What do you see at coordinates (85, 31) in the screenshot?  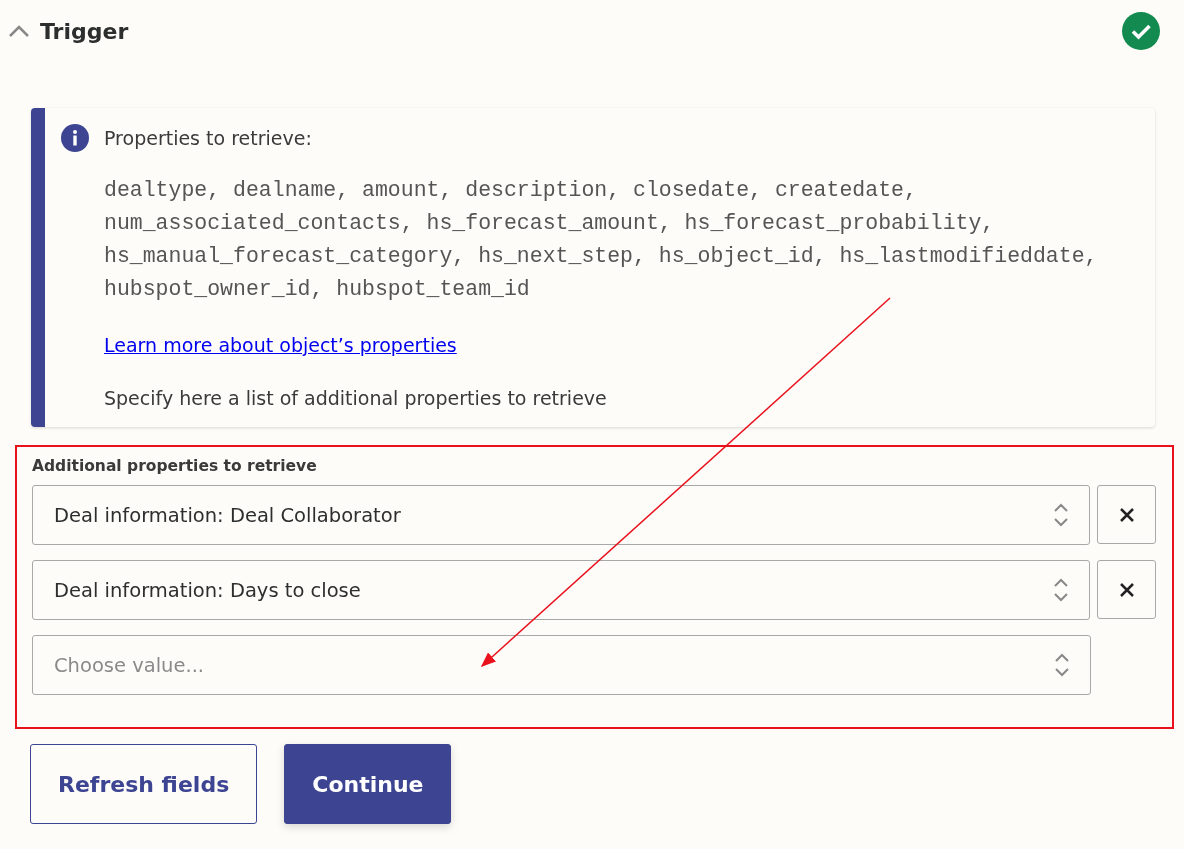 I see `section-title: Trigger` at bounding box center [85, 31].